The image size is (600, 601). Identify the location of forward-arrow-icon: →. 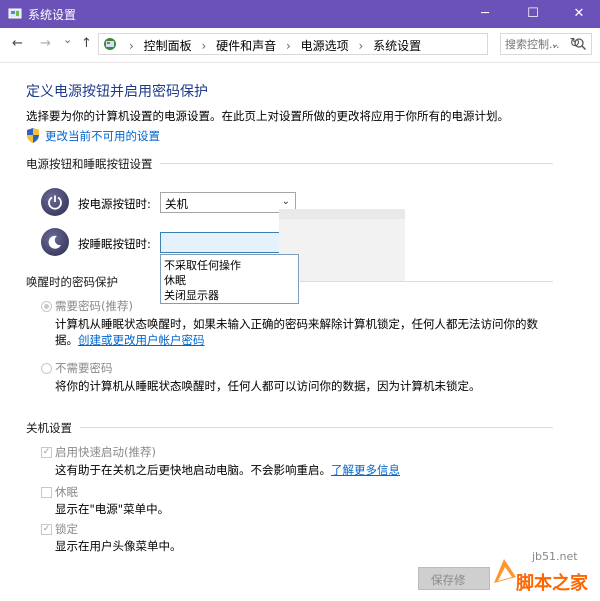
(45, 43).